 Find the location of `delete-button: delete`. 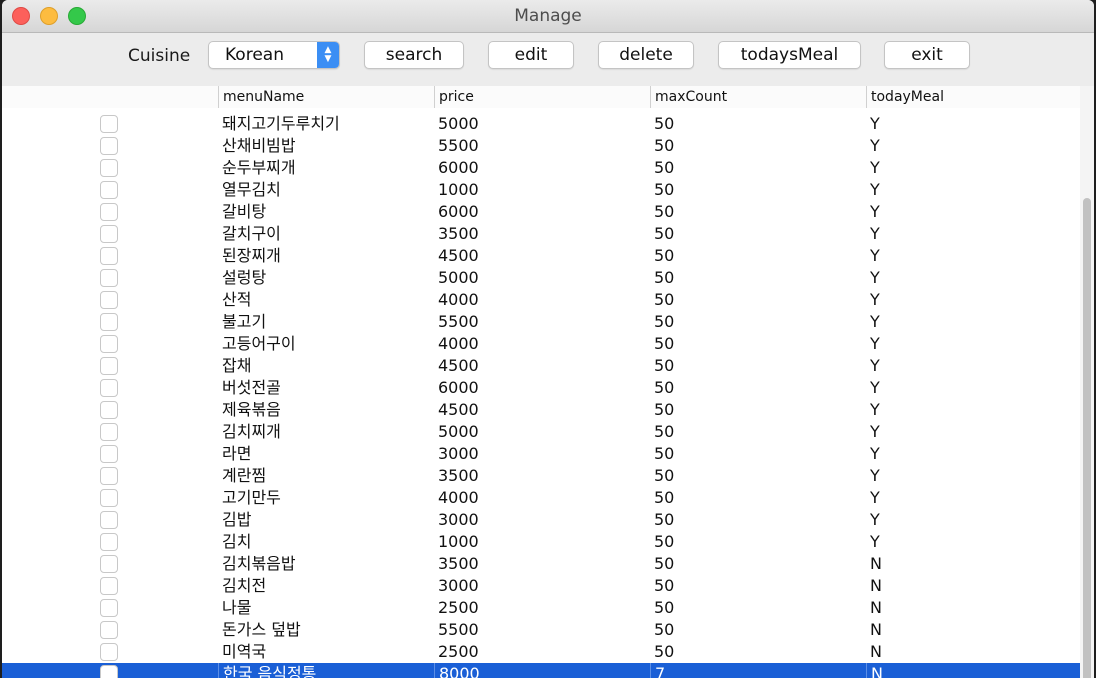

delete-button: delete is located at coordinates (646, 55).